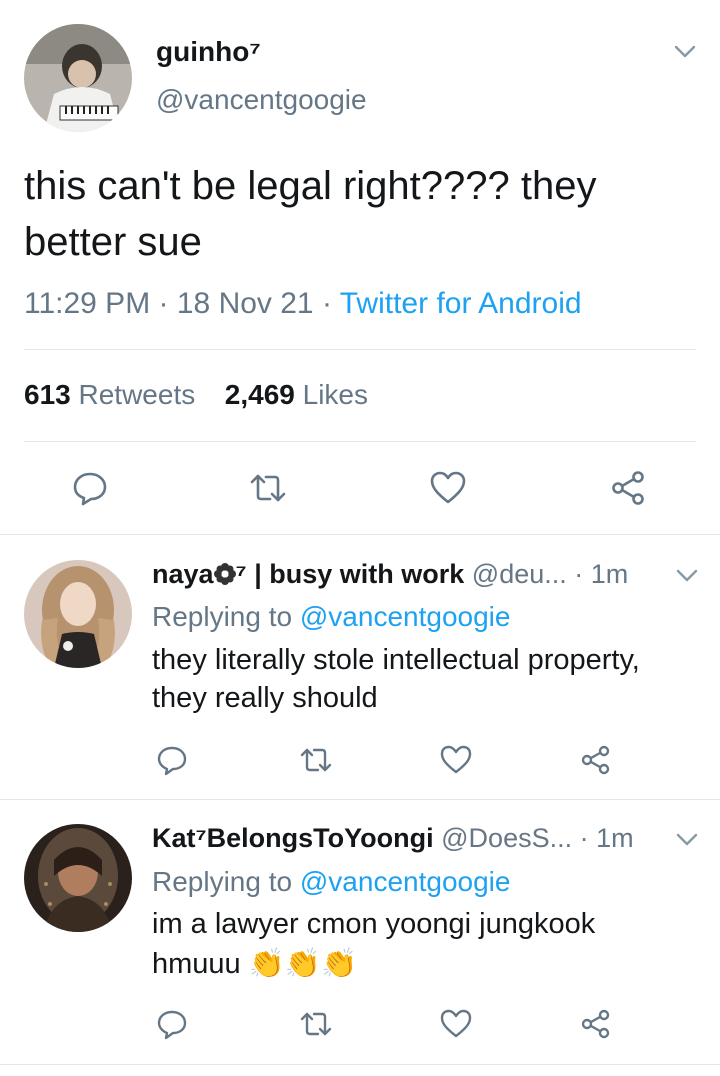 The image size is (720, 1076). I want to click on tweet-date: 18 Nov 21, so click(245, 303).